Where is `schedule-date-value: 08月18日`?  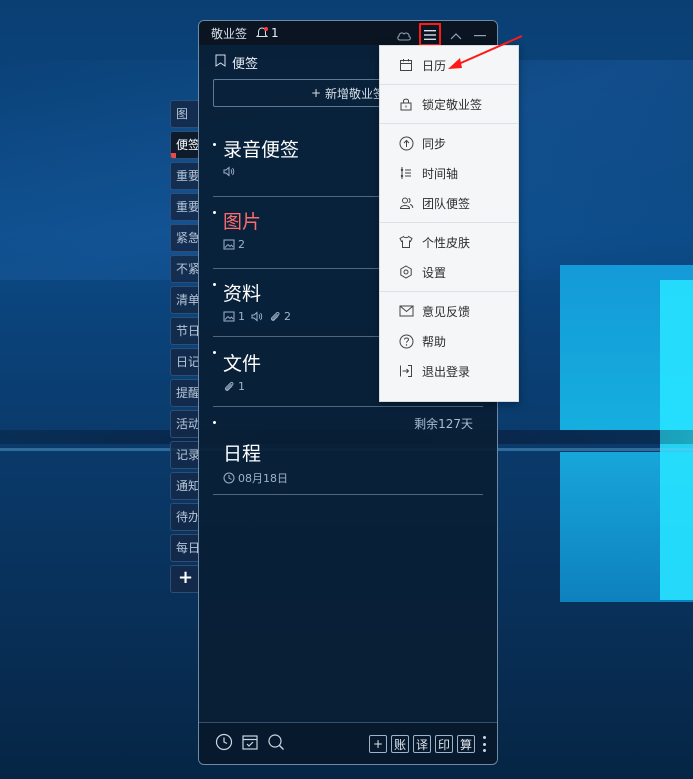 schedule-date-value: 08月18日 is located at coordinates (263, 478).